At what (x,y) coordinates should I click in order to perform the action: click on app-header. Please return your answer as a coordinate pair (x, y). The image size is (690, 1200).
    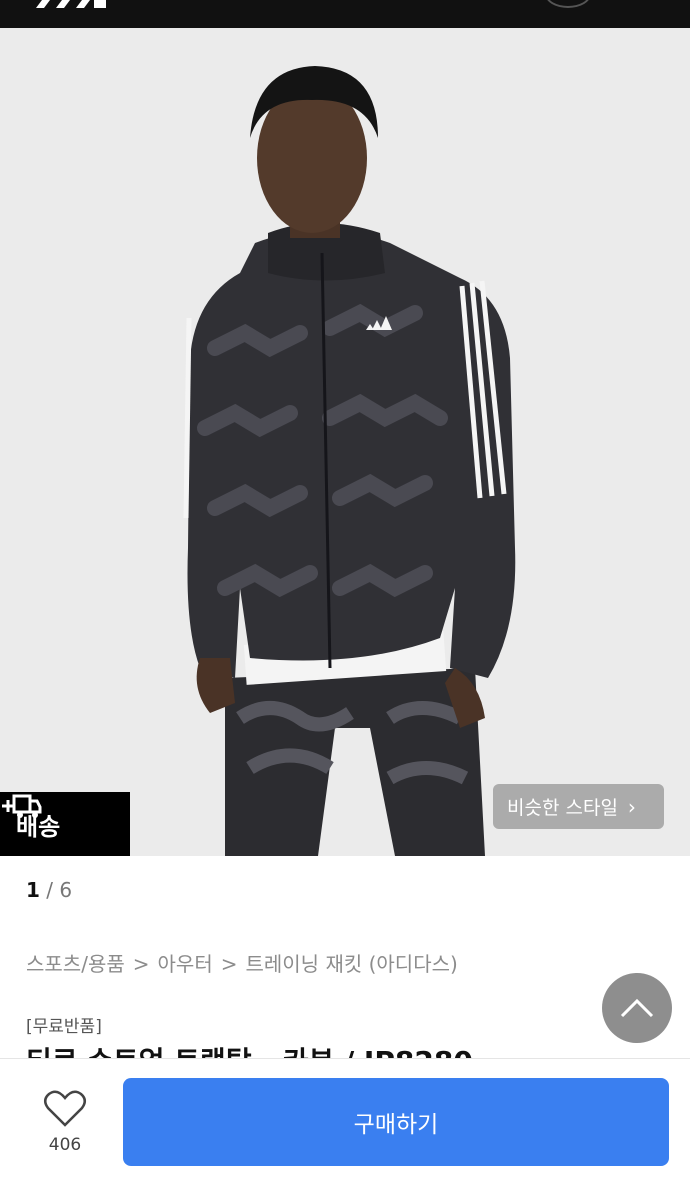
    Looking at the image, I should click on (345, 14).